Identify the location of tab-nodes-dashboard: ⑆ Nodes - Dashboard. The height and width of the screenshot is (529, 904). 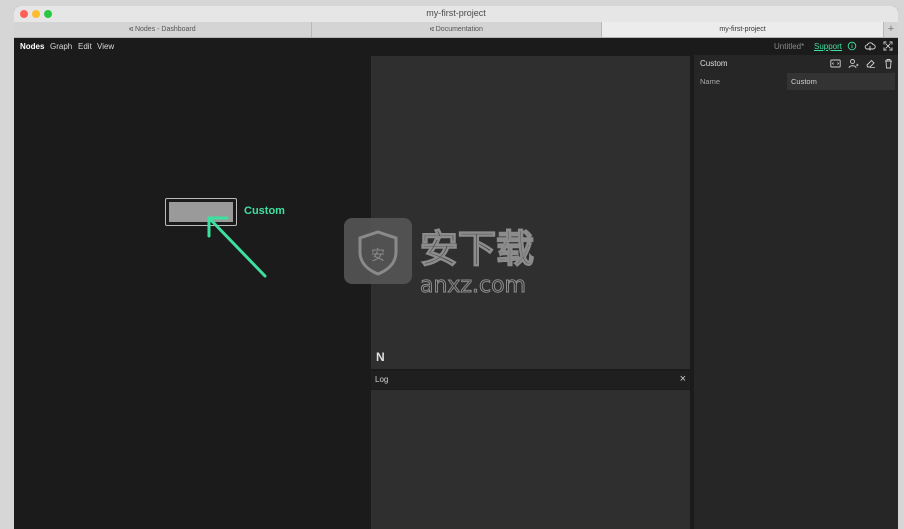
(163, 29).